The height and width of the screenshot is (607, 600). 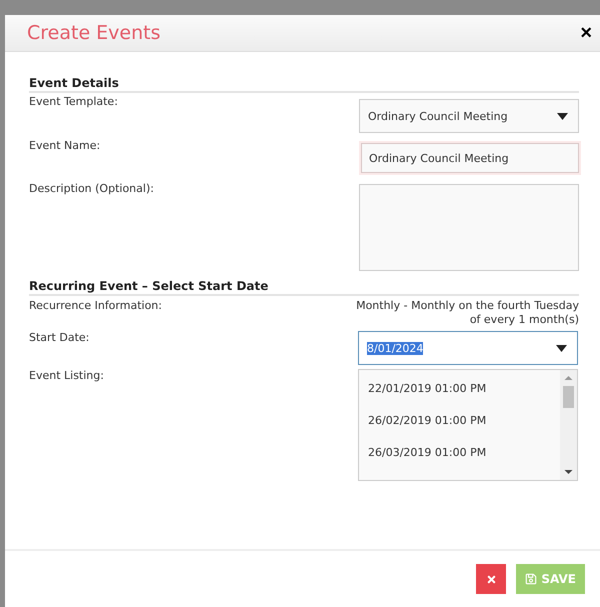 I want to click on listing-item: 22/01/2019 01:00 PM, so click(x=459, y=392).